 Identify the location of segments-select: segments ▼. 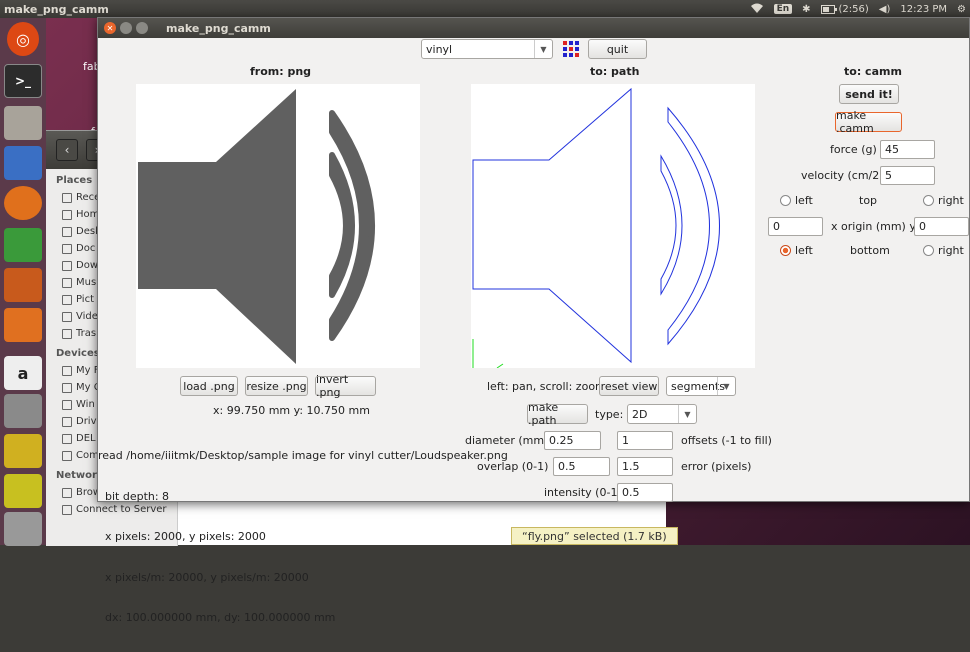
(701, 386).